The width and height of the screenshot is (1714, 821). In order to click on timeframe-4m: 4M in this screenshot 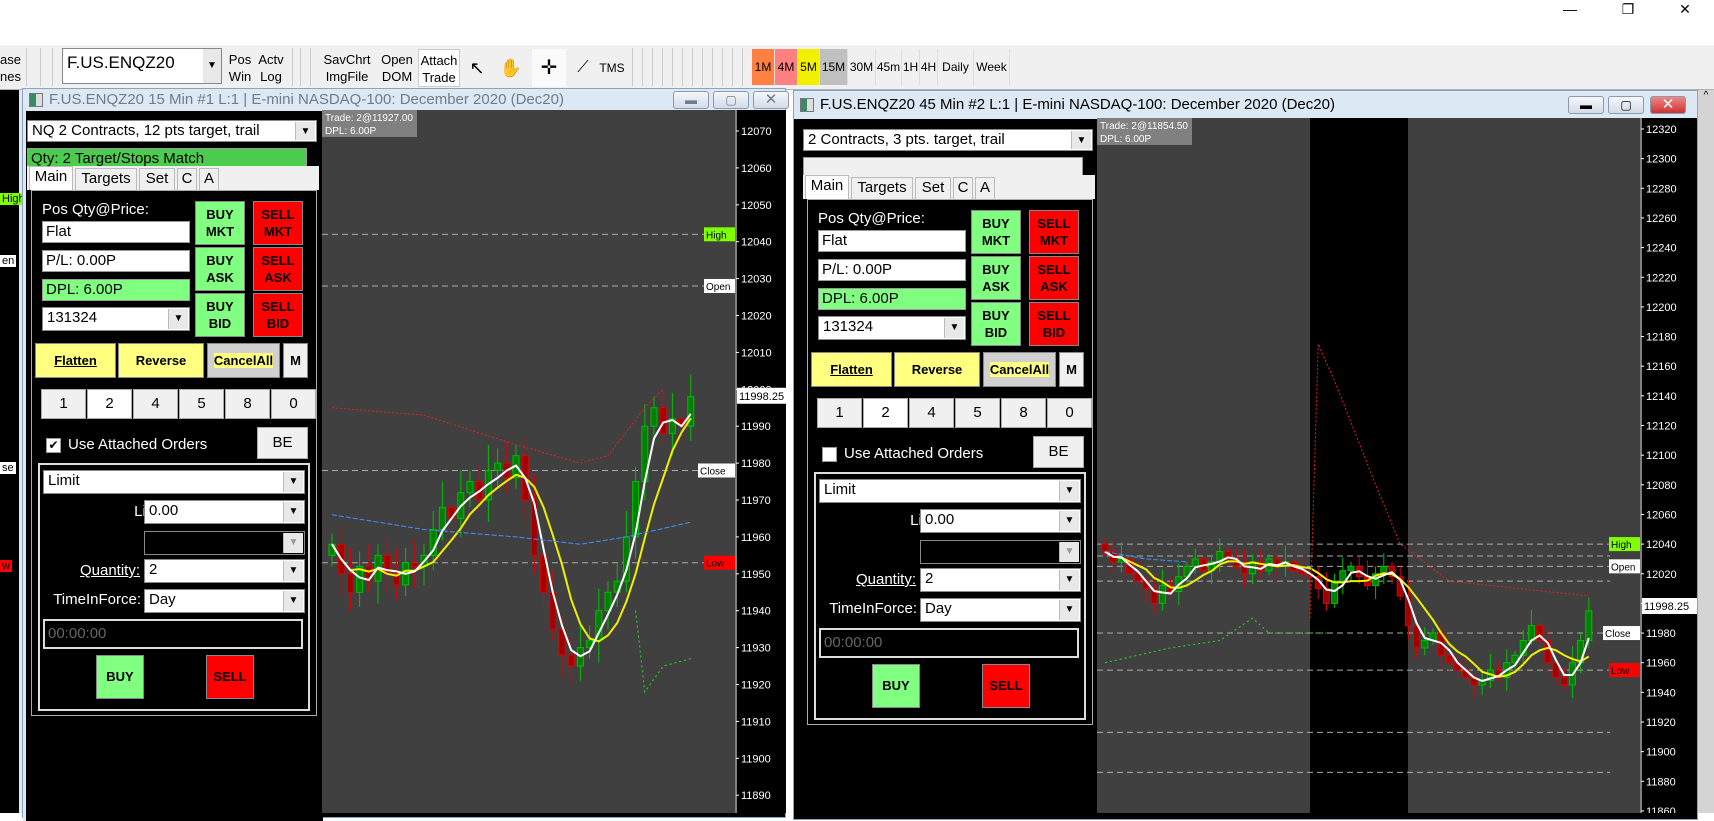, I will do `click(786, 67)`.